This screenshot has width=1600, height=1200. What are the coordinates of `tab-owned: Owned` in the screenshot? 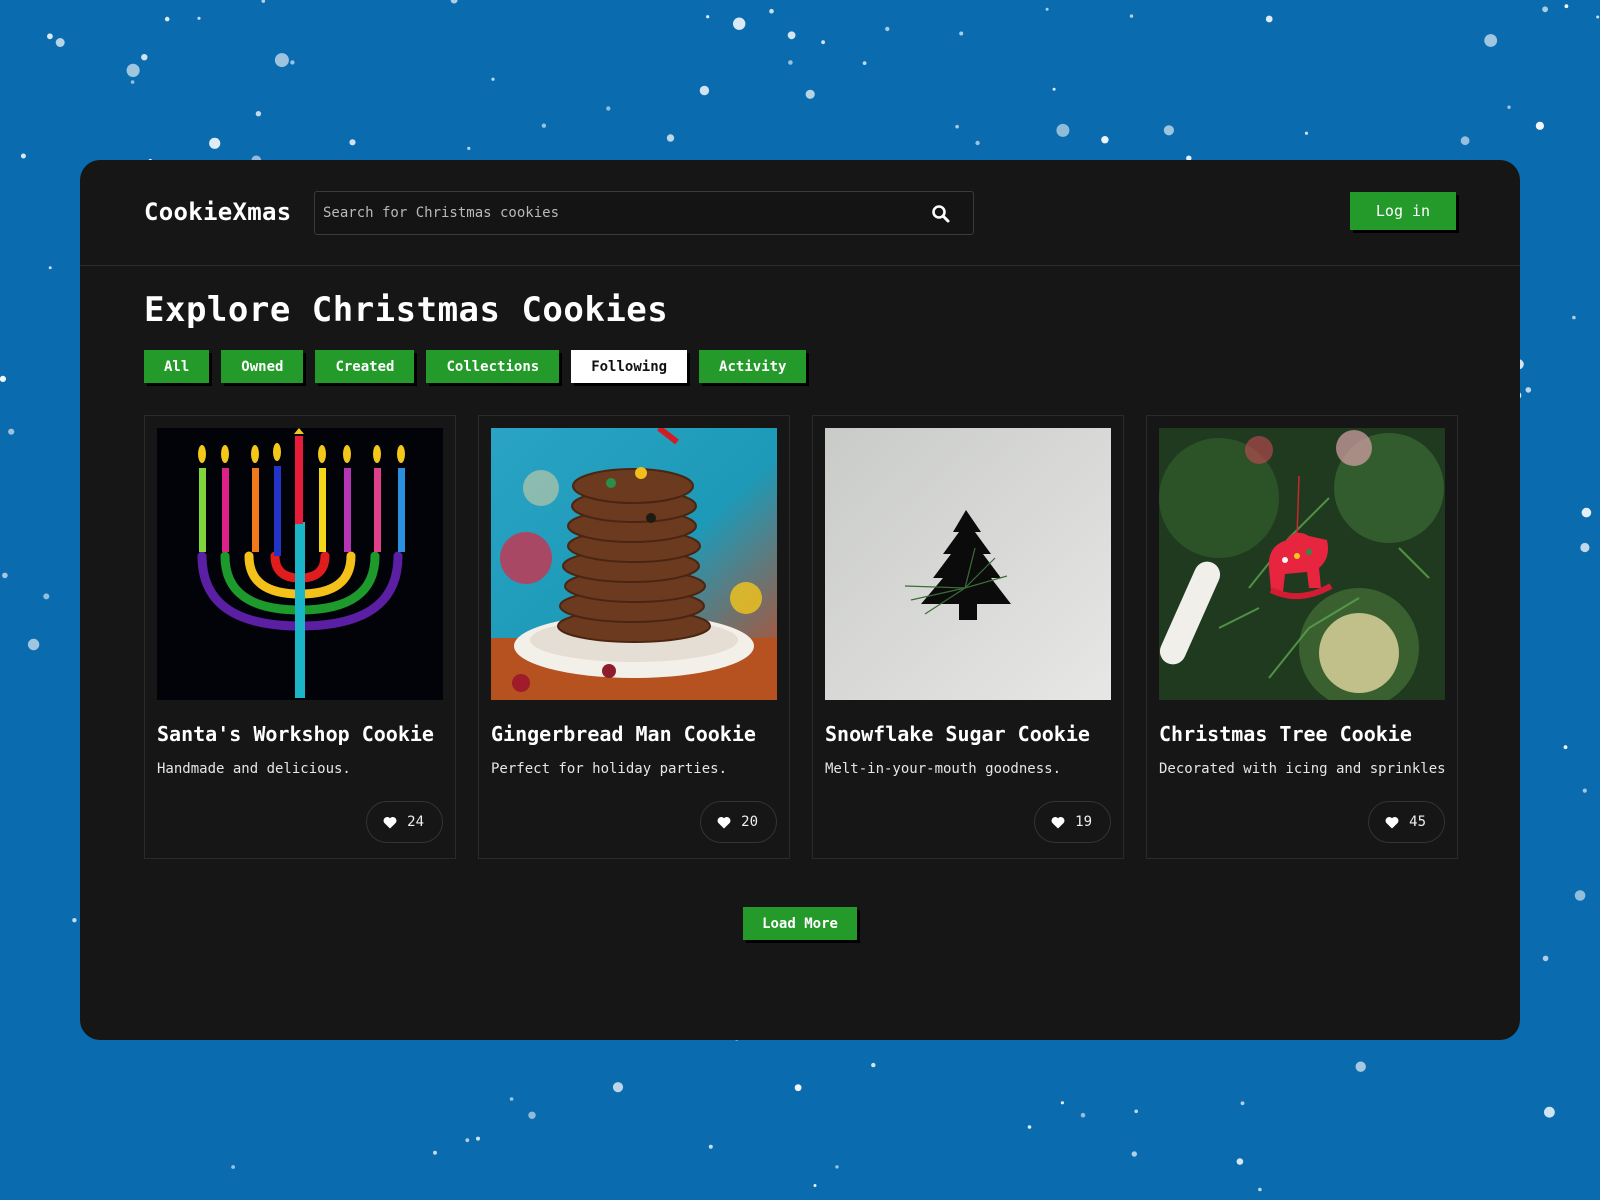 It's located at (262, 366).